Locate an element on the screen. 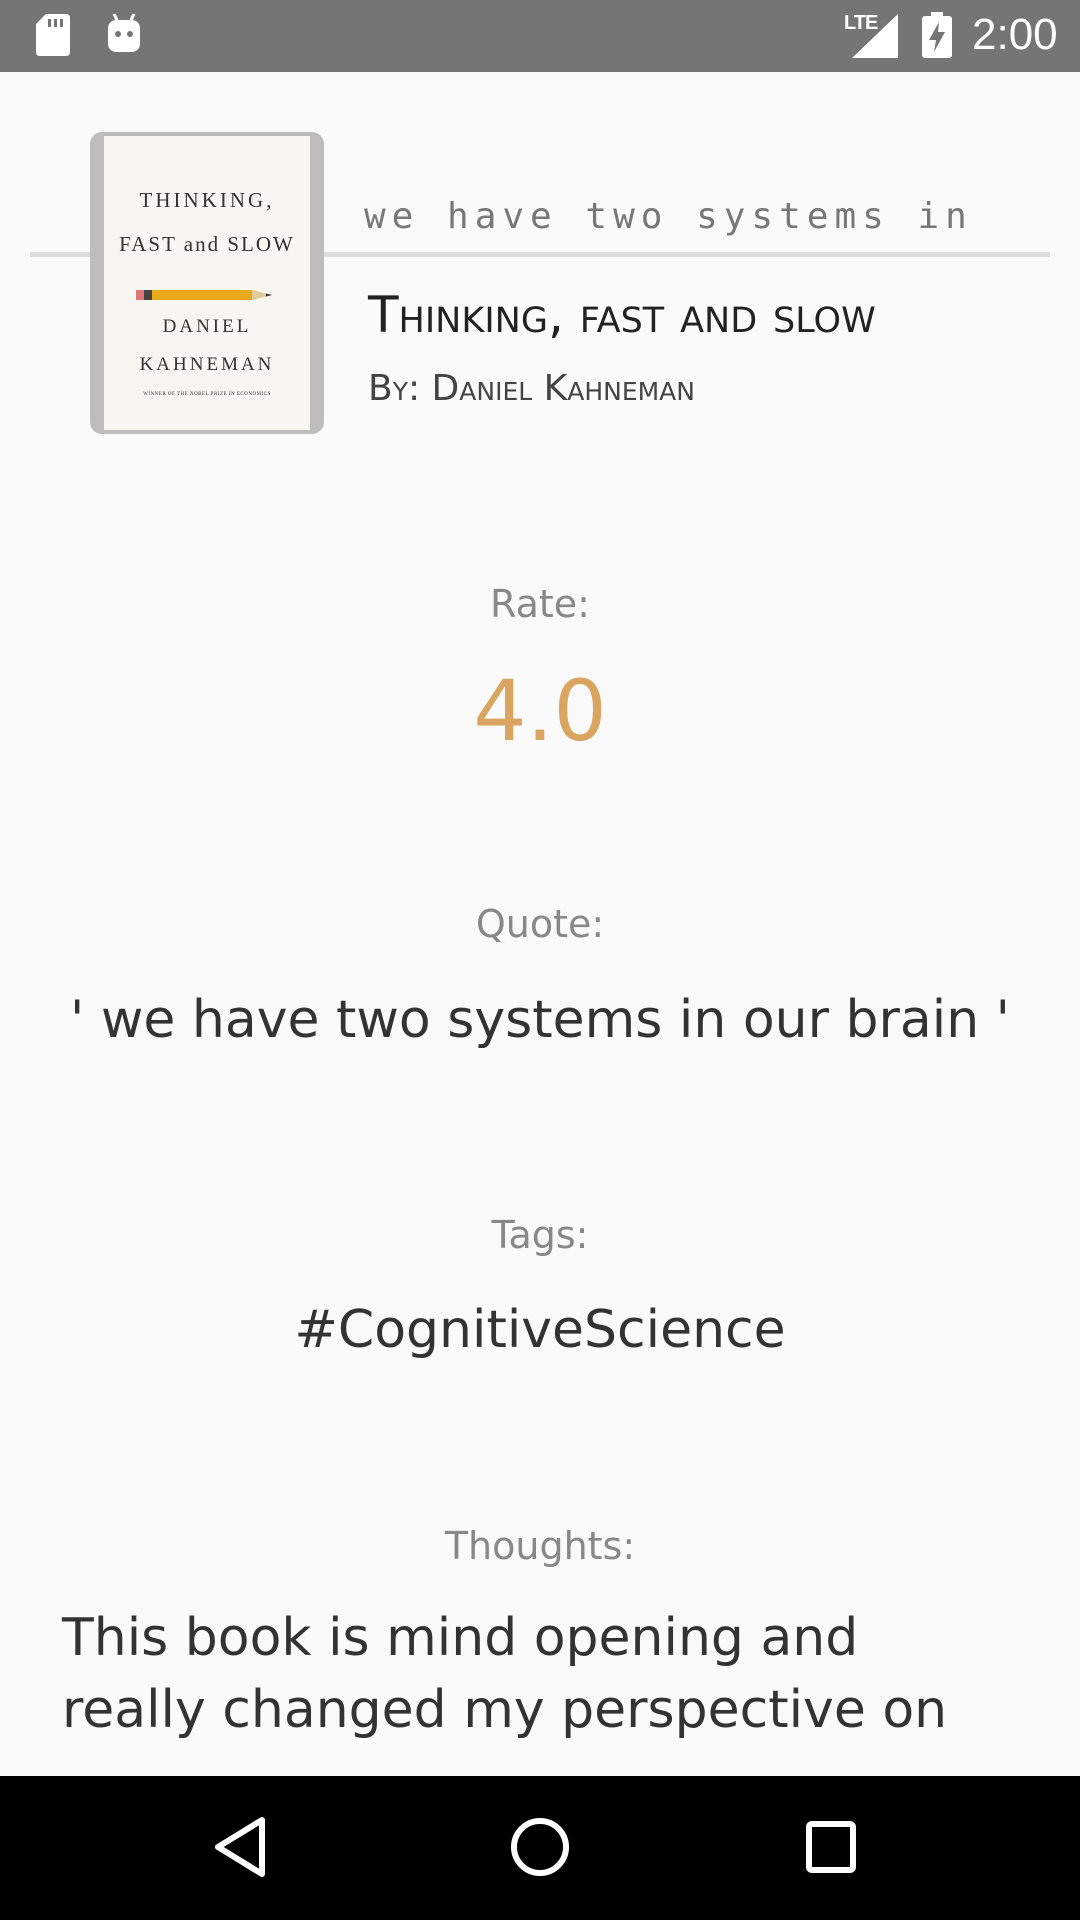  status-bar: LTE 2:00 is located at coordinates (540, 36).